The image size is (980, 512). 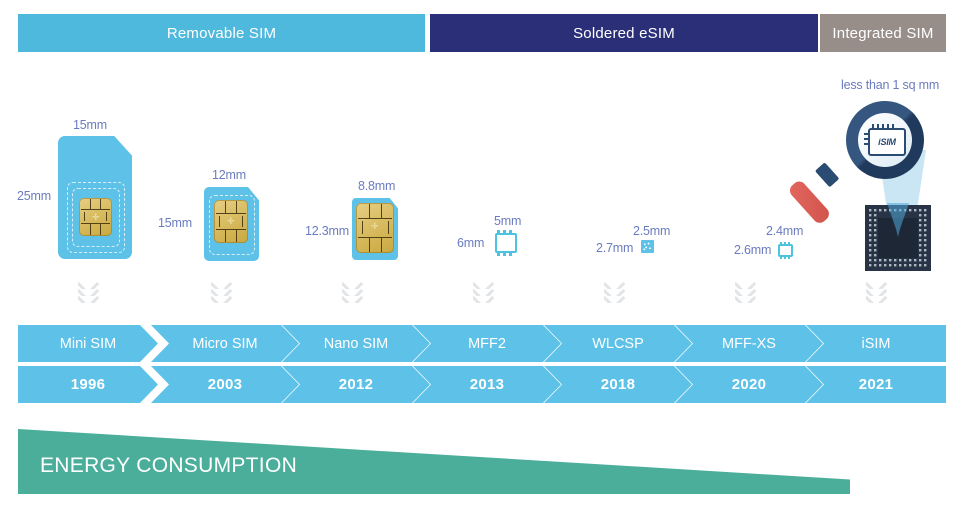 I want to click on timeline-year-mff2: 2013, so click(x=487, y=384).